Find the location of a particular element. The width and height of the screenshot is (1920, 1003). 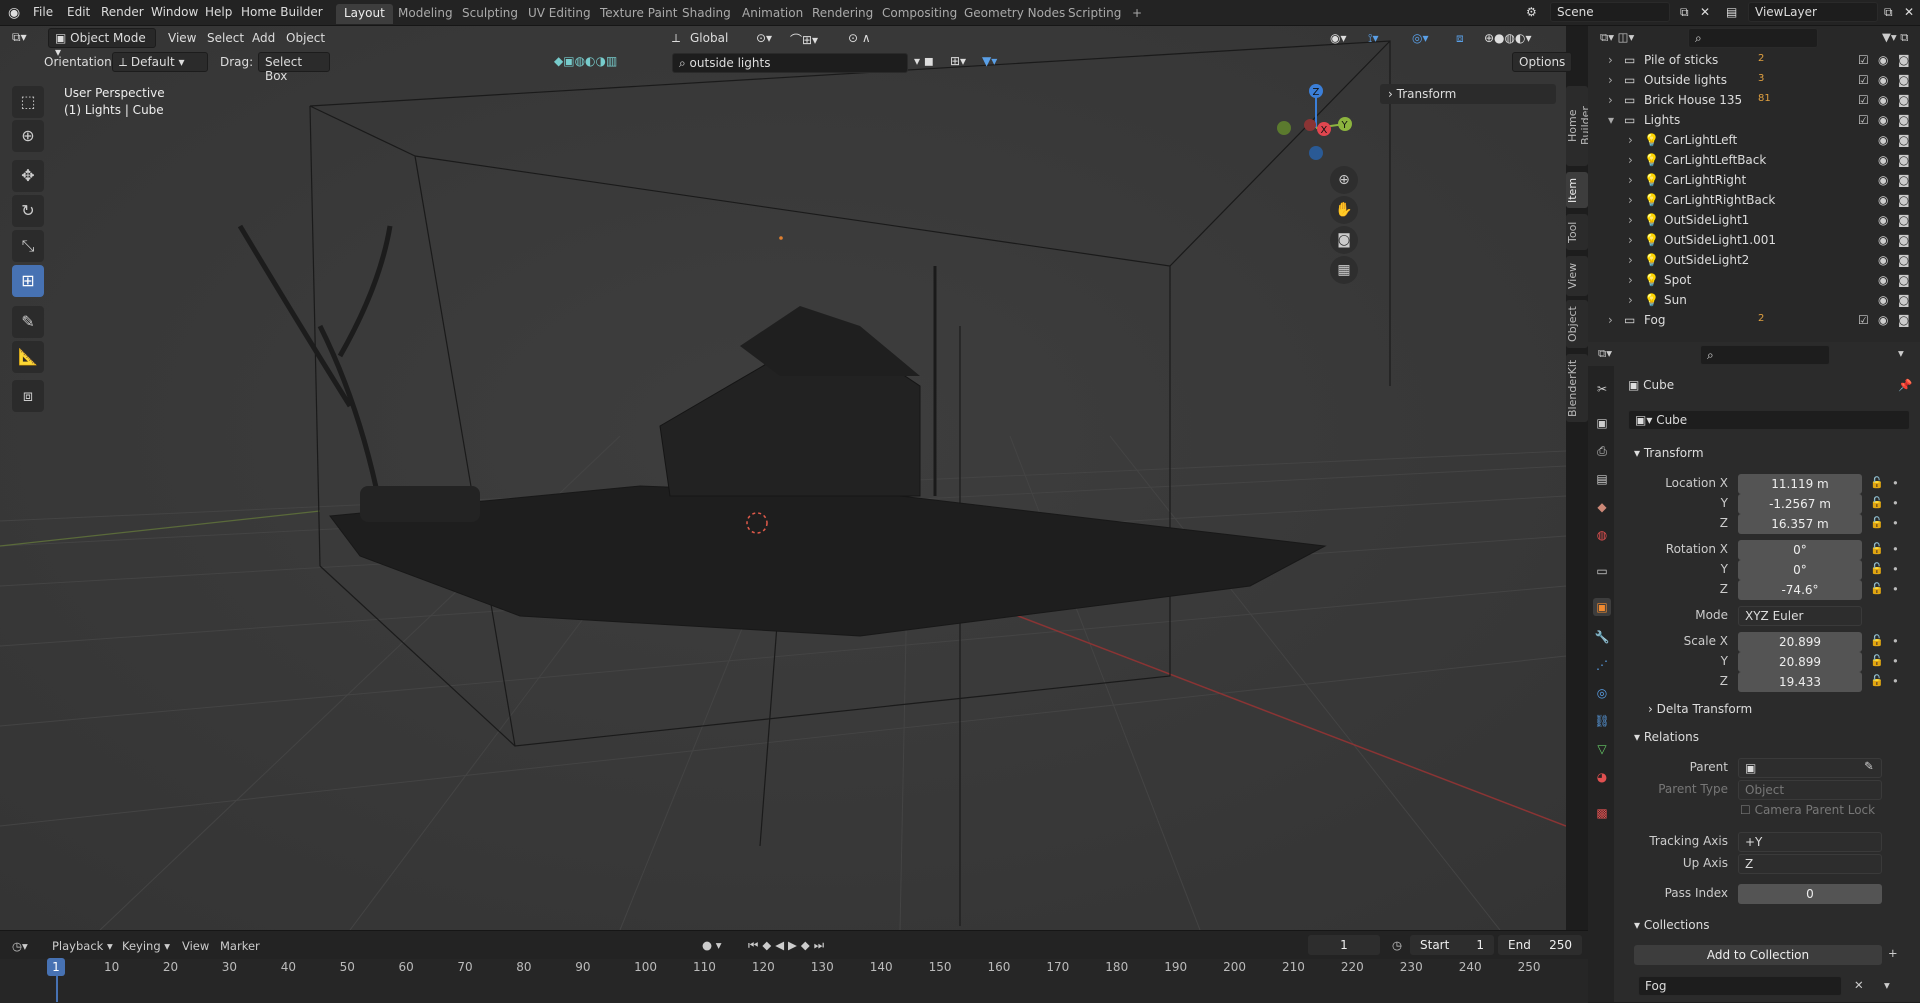

clock-icon: ◷ is located at coordinates (1397, 945).